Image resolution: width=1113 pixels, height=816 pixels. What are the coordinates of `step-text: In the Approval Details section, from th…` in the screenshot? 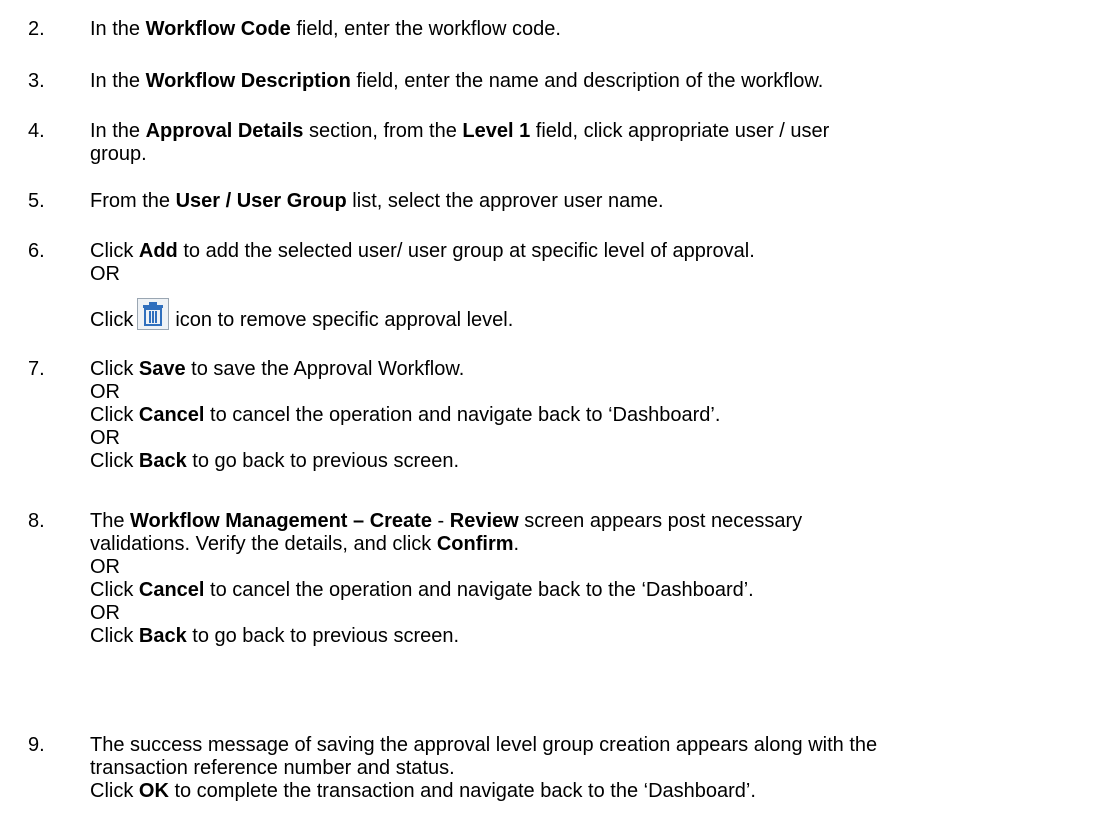 It's located at (460, 142).